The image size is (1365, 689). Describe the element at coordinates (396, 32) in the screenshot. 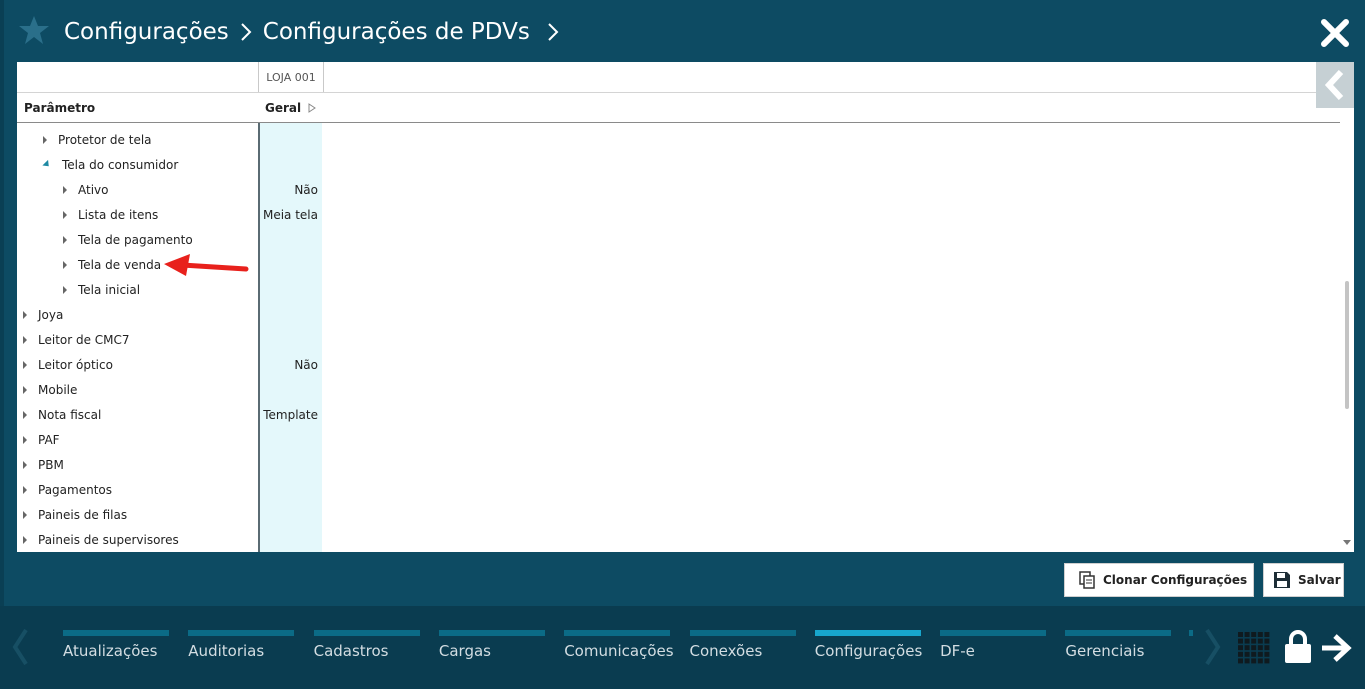

I see `breadcrumb-item-configuracoes-pdvs: Configurações de PDVs` at that location.